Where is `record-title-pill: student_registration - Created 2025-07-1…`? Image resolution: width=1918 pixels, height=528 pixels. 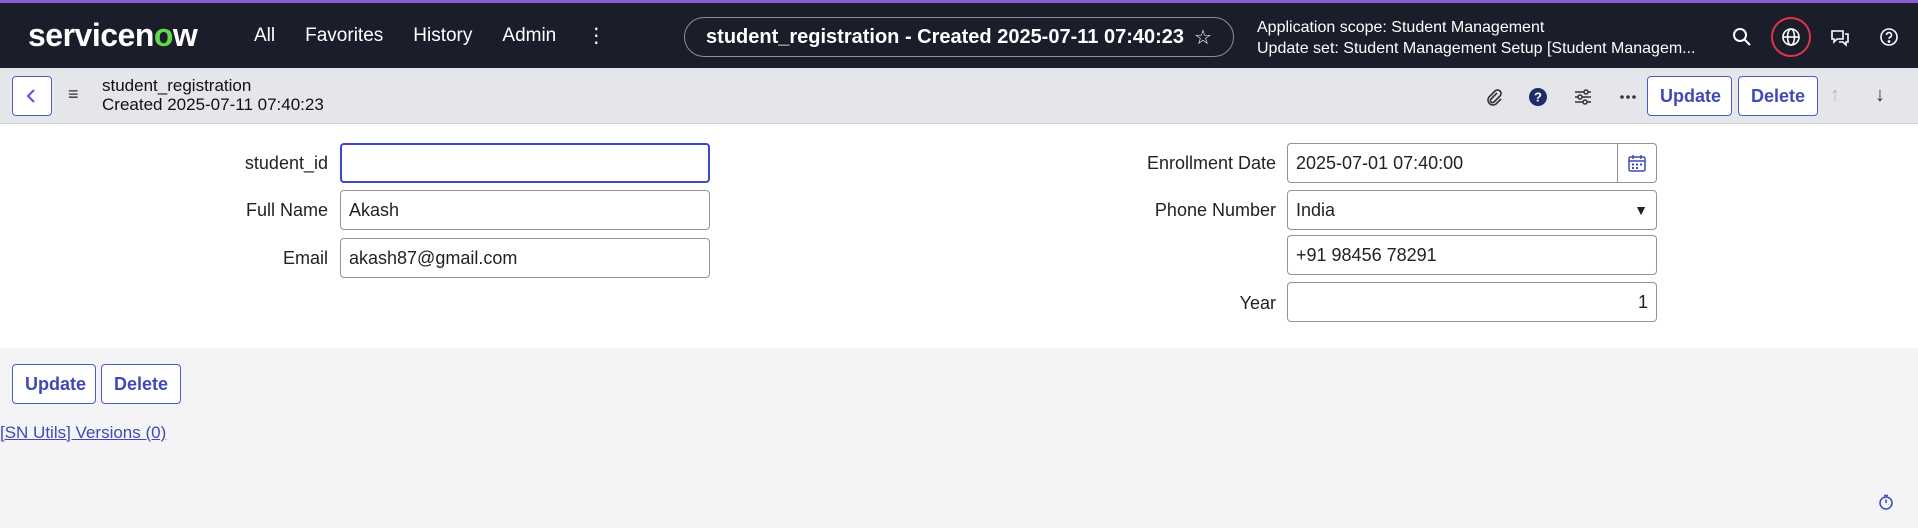
record-title-pill: student_registration - Created 2025-07-1… is located at coordinates (959, 37).